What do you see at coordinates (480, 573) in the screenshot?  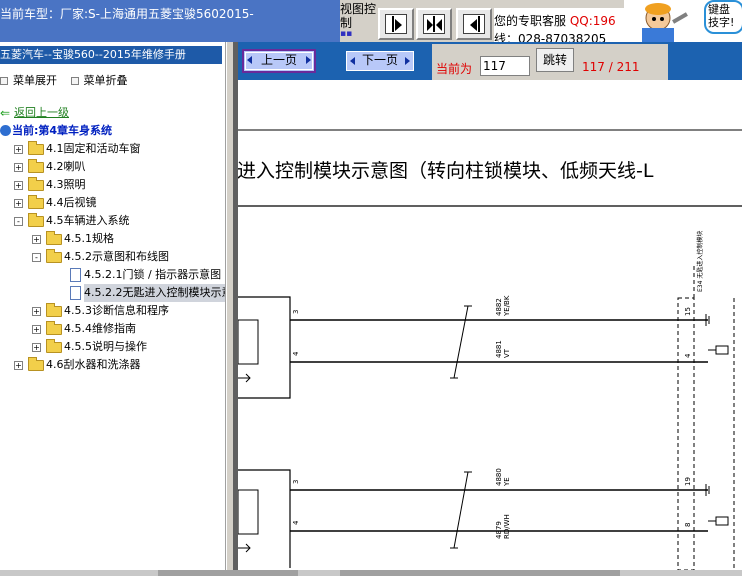 I see `scrollbar-thumb-right` at bounding box center [480, 573].